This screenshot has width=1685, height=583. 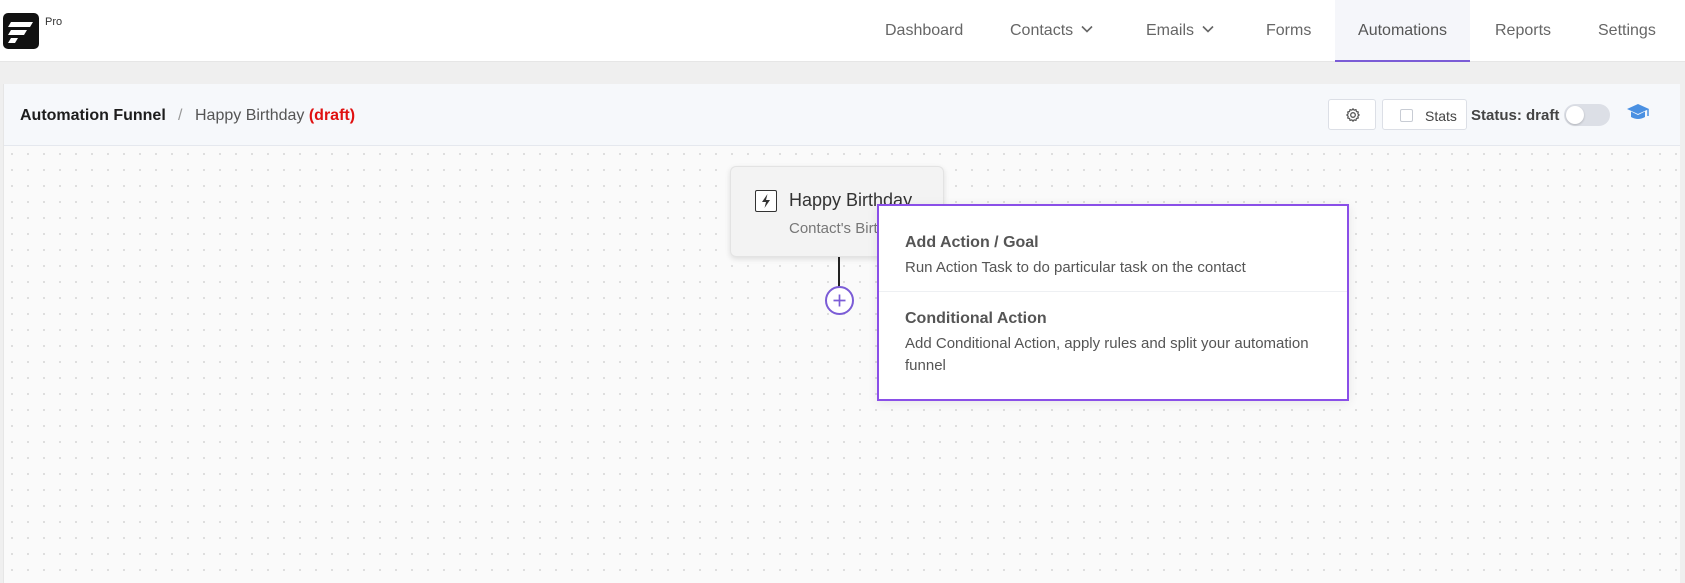 What do you see at coordinates (972, 242) in the screenshot?
I see `menu-item-title: Add Action / Goal` at bounding box center [972, 242].